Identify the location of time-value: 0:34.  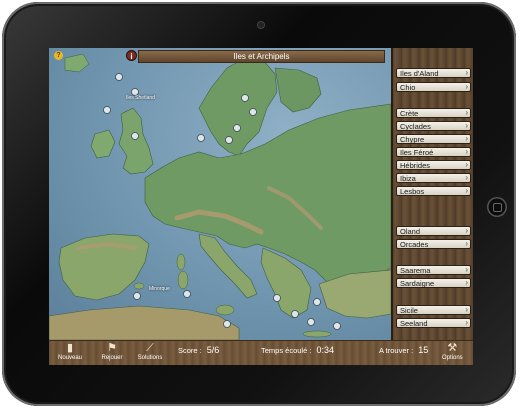
(325, 350).